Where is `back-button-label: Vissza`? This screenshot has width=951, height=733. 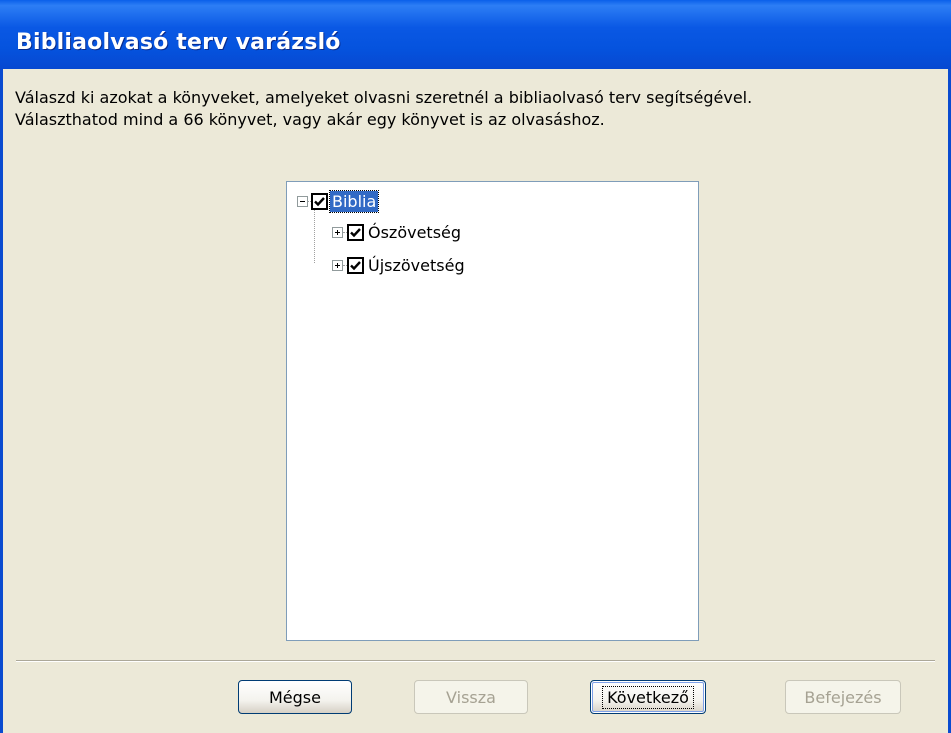
back-button-label: Vissza is located at coordinates (471, 697).